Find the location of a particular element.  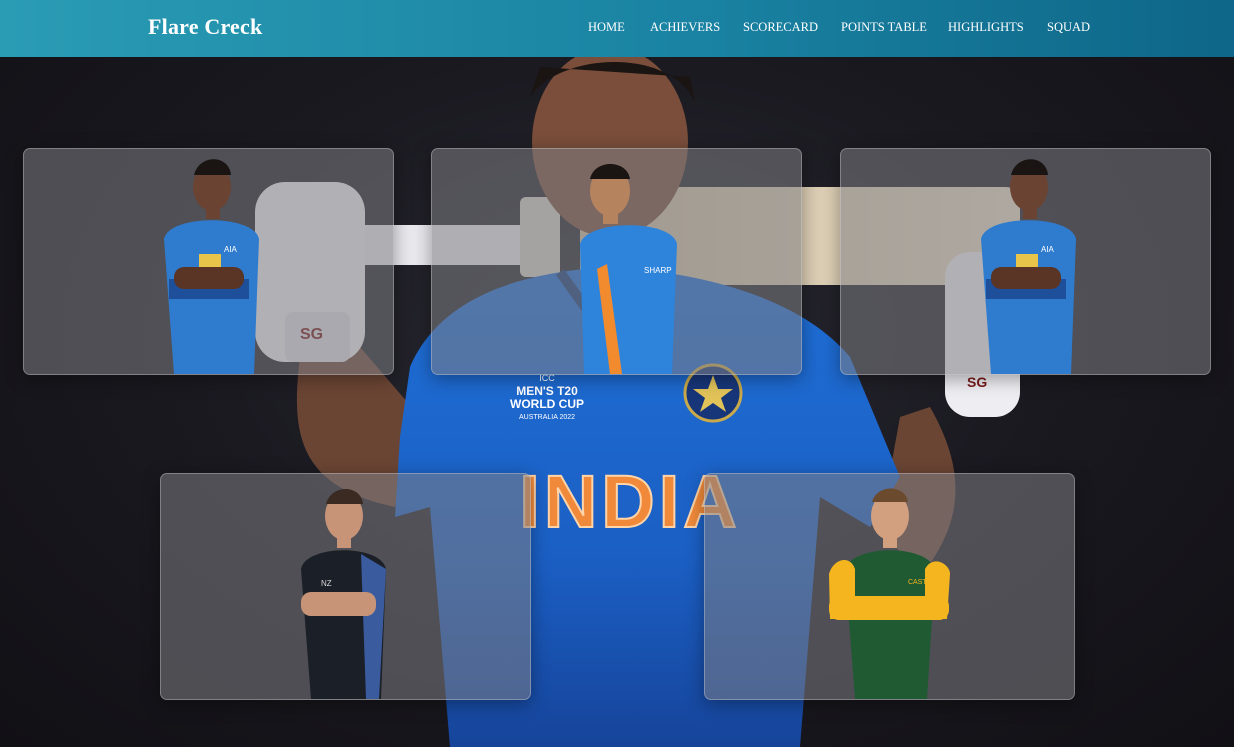

player-card-5: CASTLE is located at coordinates (889, 586).